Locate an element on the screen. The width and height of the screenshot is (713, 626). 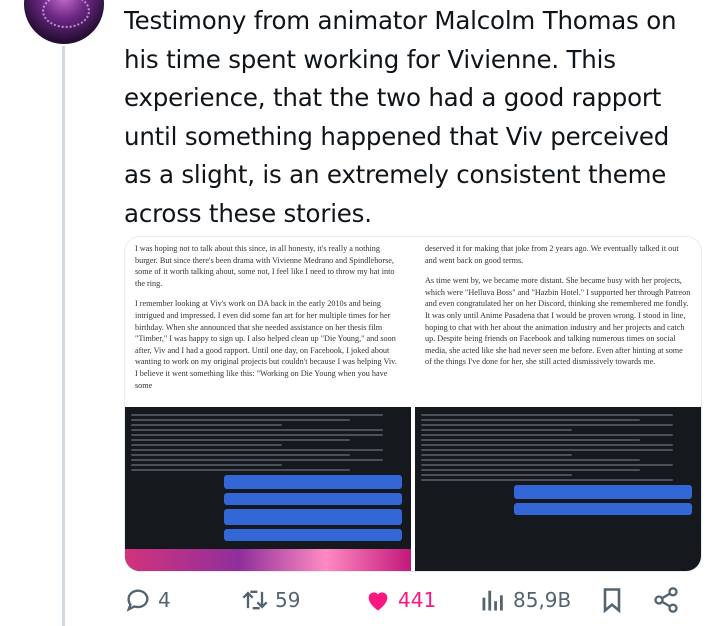
bookmark-button is located at coordinates (612, 600).